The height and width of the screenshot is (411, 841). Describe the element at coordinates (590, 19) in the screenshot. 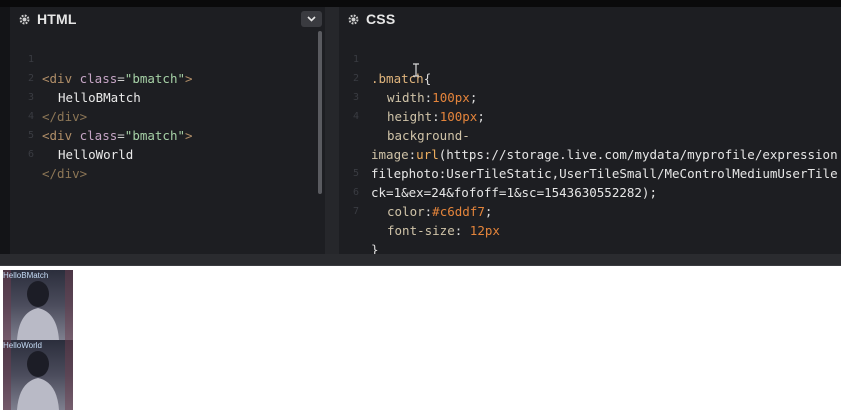

I see `css-panel-header: CSS` at that location.